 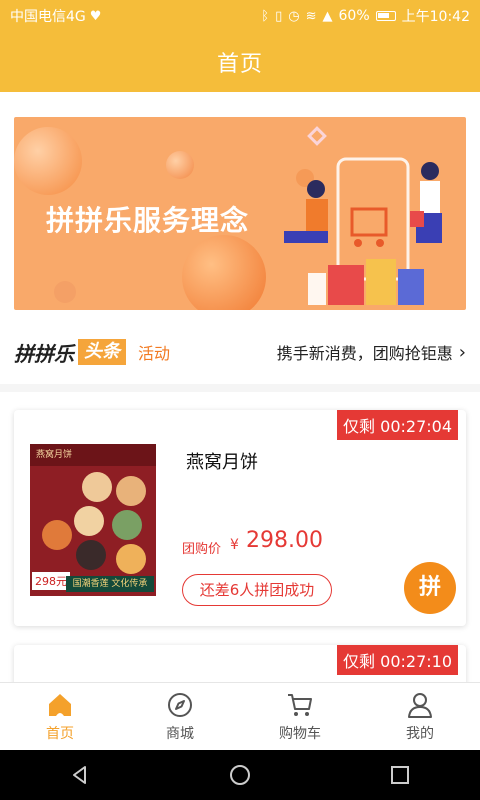 I want to click on bluetooth-icon: ᛒ, so click(x=265, y=16).